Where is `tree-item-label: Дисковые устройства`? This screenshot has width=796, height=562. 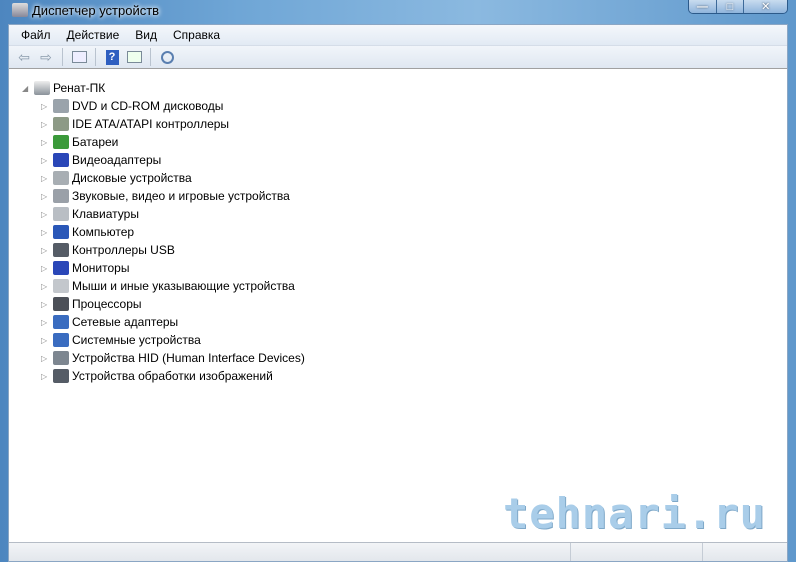
tree-item-label: Дисковые устройства is located at coordinates (132, 178).